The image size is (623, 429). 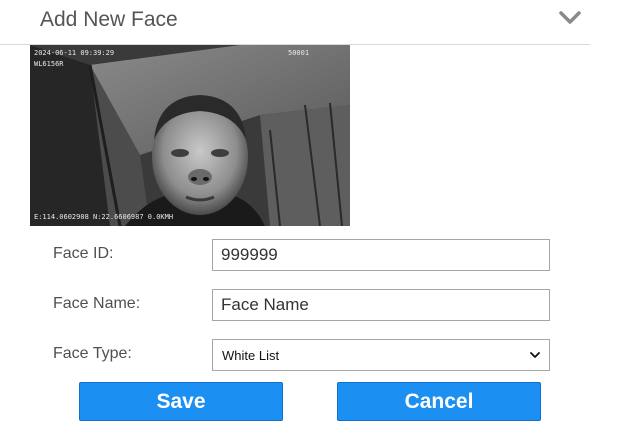 I want to click on page-title: Add New Face, so click(x=109, y=19).